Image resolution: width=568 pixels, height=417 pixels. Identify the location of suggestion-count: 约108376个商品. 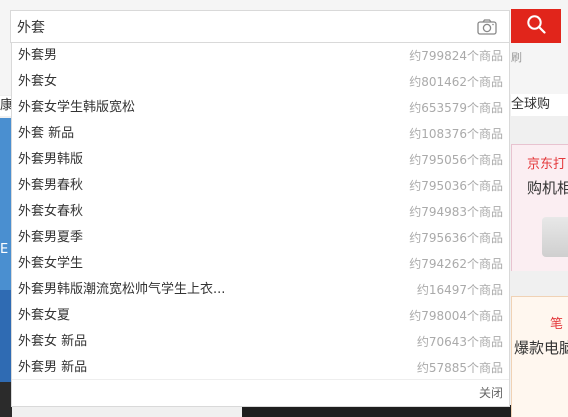
(456, 134).